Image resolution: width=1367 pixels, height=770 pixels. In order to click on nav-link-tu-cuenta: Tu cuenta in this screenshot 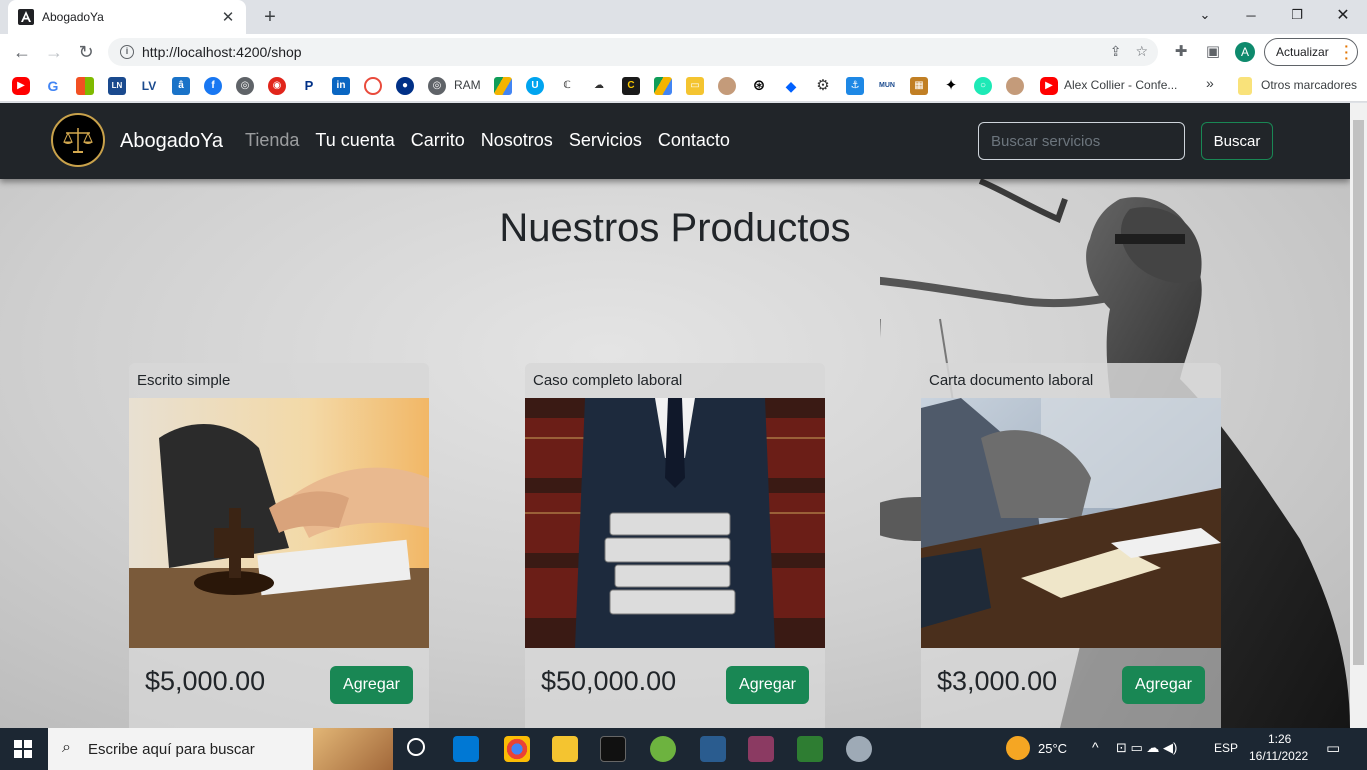, I will do `click(354, 140)`.